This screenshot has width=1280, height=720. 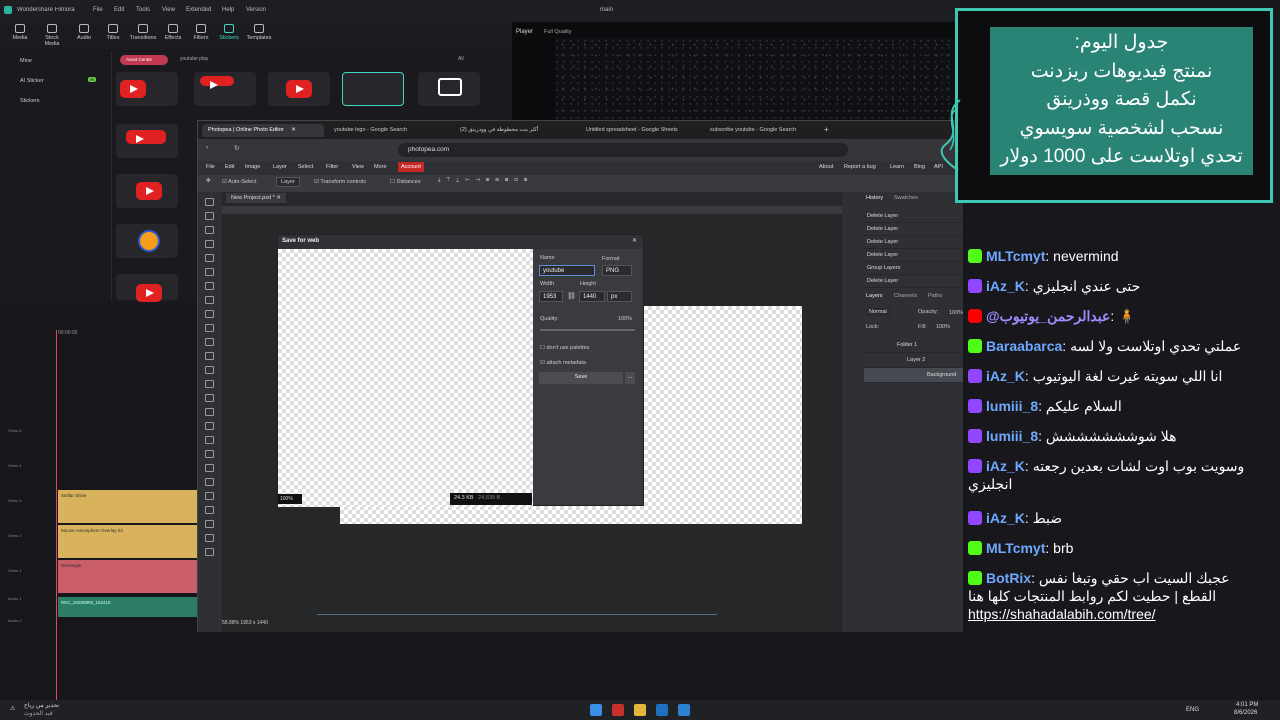 I want to click on history-tab: History, so click(x=874, y=198).